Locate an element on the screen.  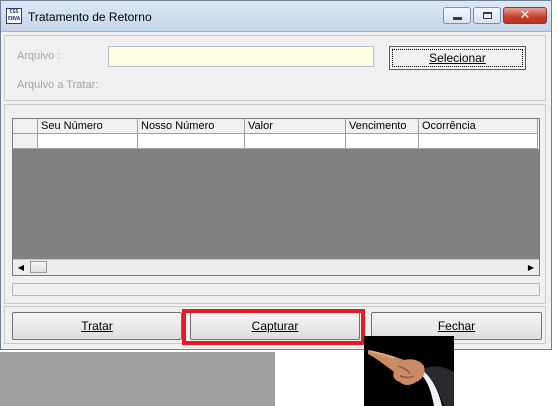
minimize-icon is located at coordinates (457, 18).